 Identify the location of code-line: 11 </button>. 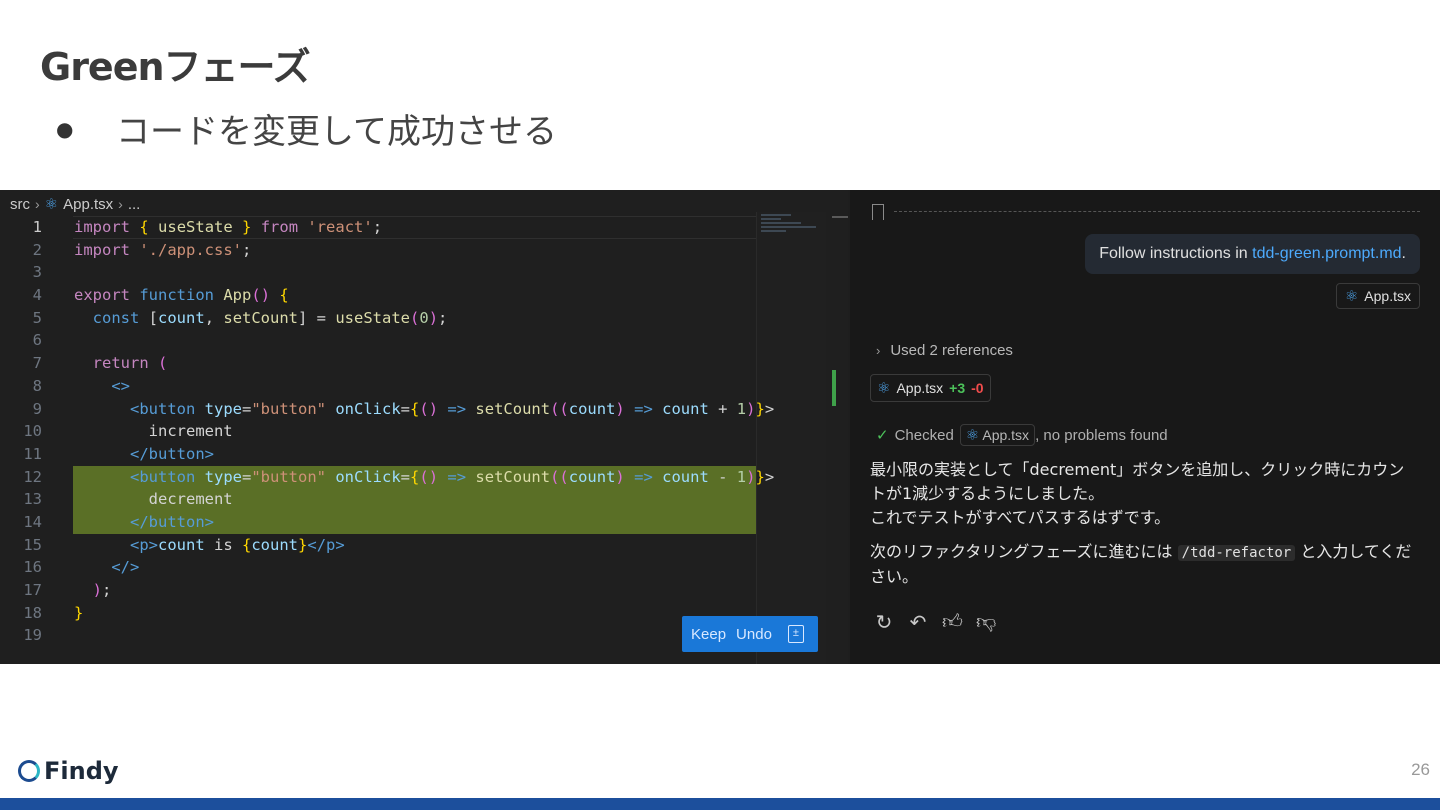
(378, 454).